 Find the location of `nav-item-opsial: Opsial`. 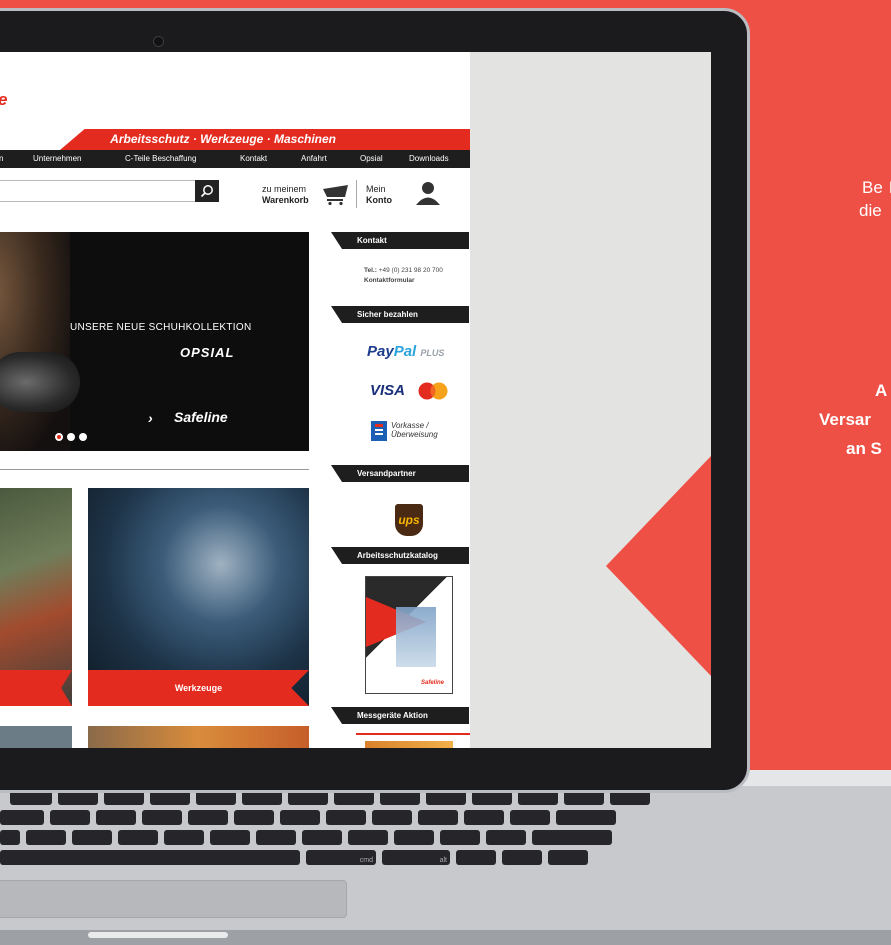

nav-item-opsial: Opsial is located at coordinates (371, 158).